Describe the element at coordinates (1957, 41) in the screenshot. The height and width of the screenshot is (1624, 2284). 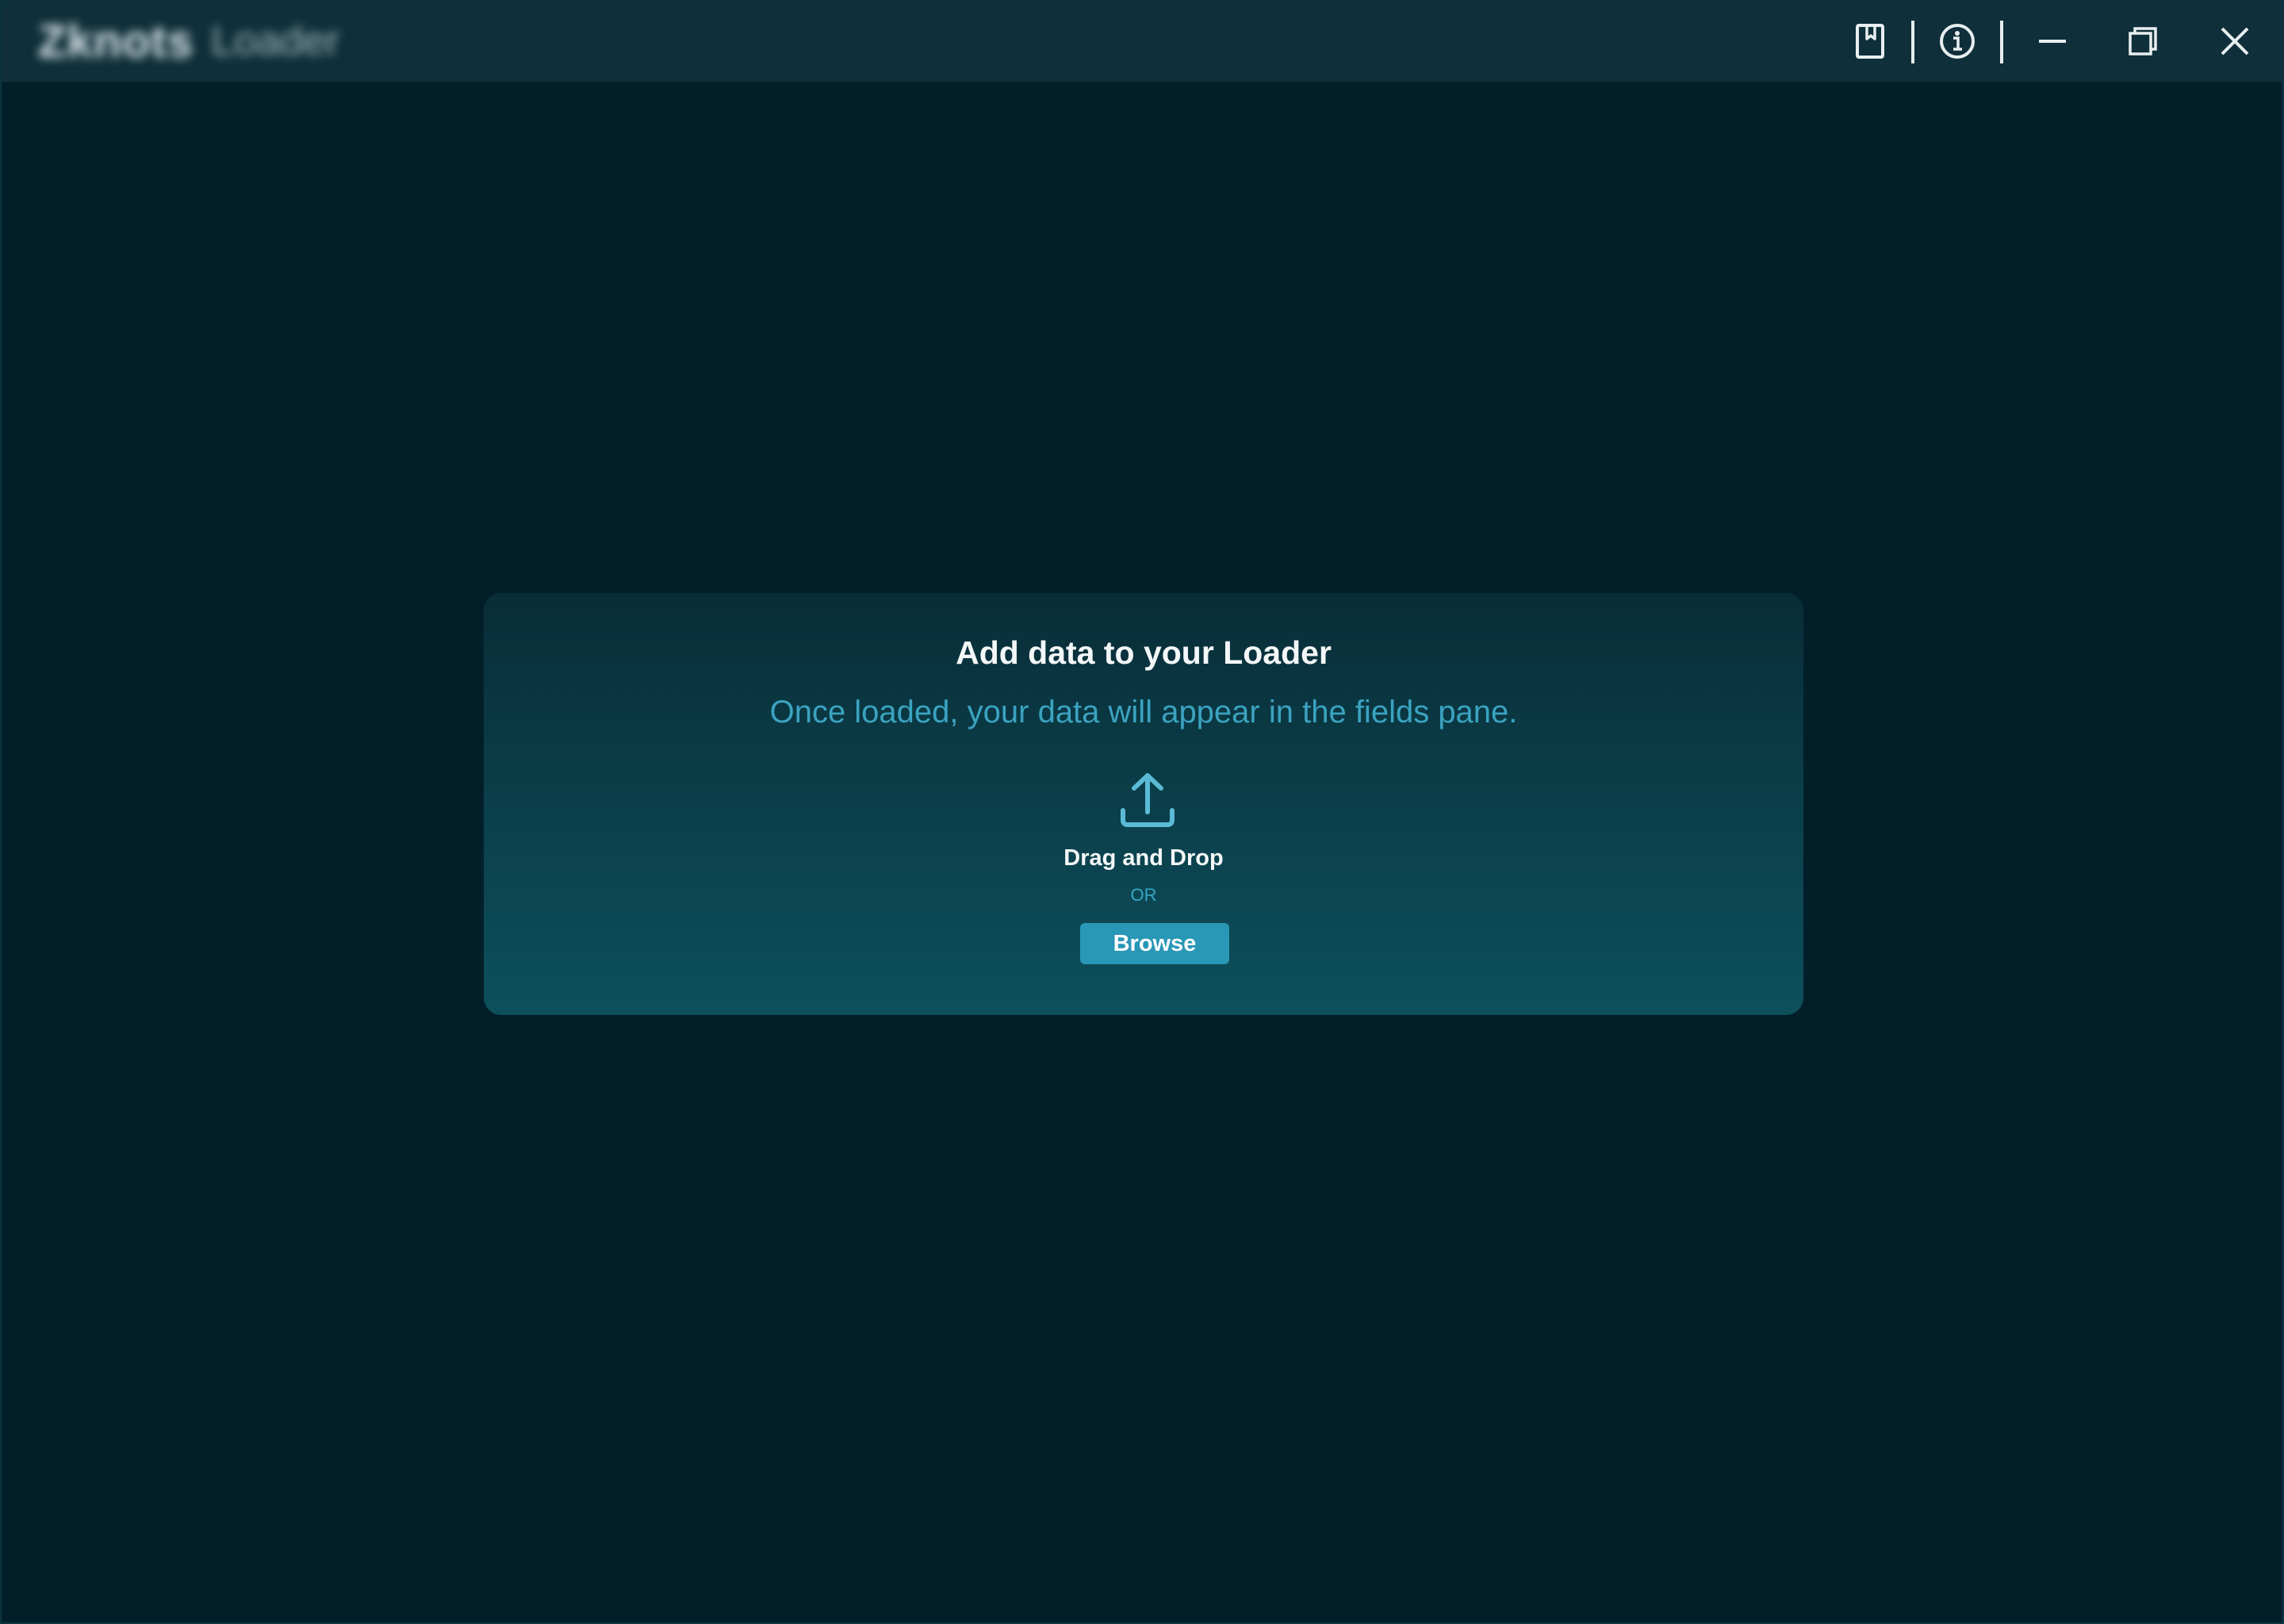
I see `info-circle-icon` at that location.